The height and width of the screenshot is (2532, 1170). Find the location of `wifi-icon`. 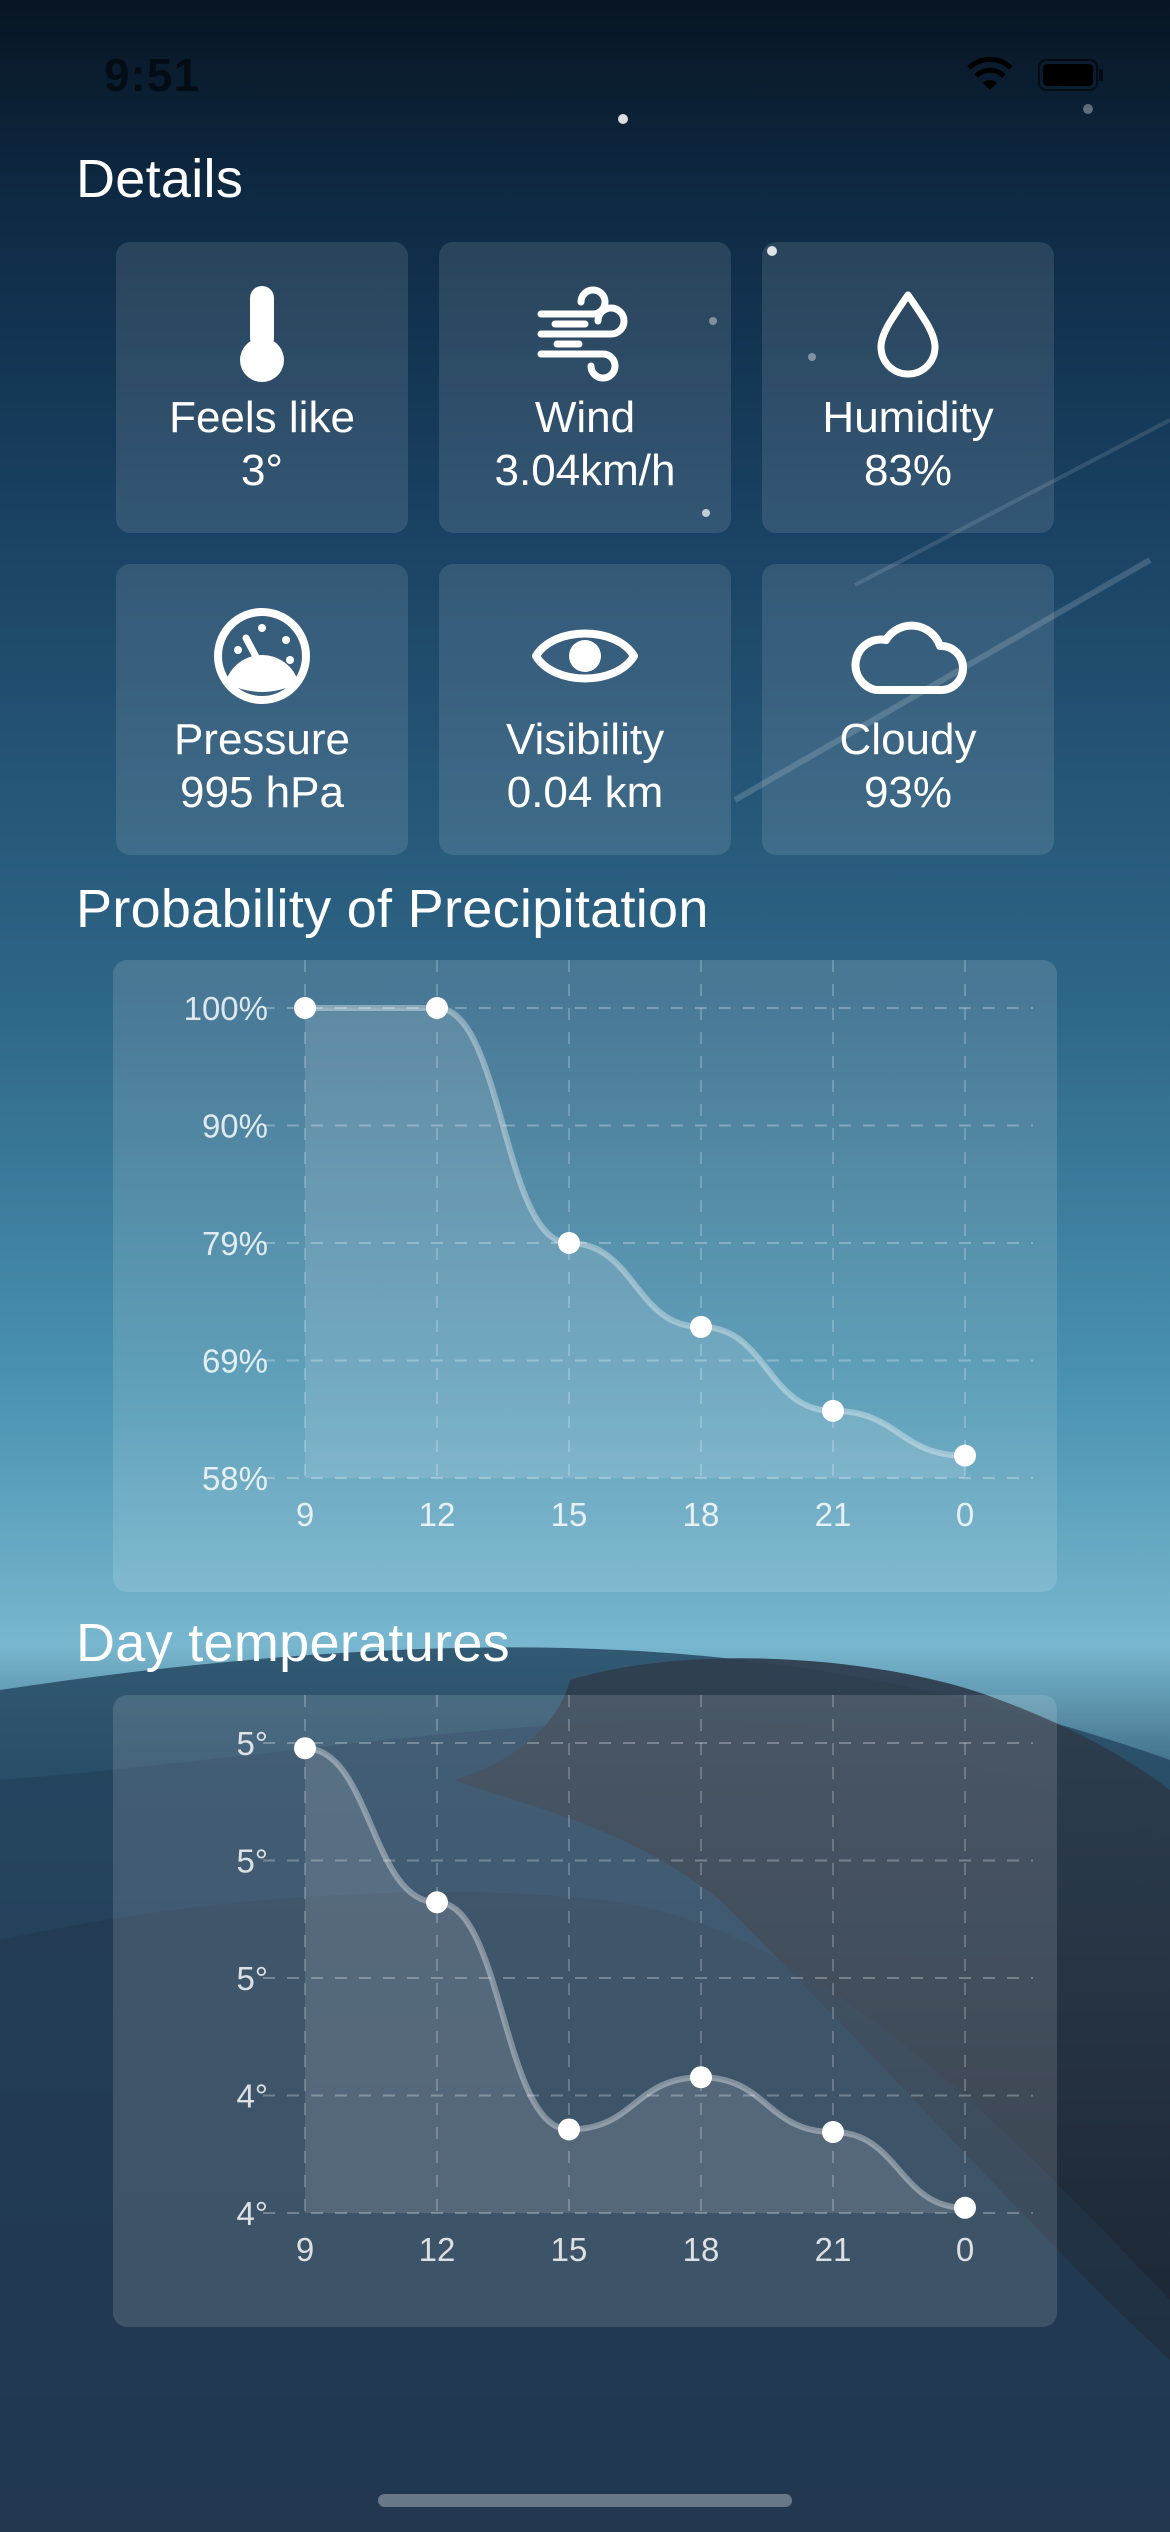

wifi-icon is located at coordinates (990, 73).